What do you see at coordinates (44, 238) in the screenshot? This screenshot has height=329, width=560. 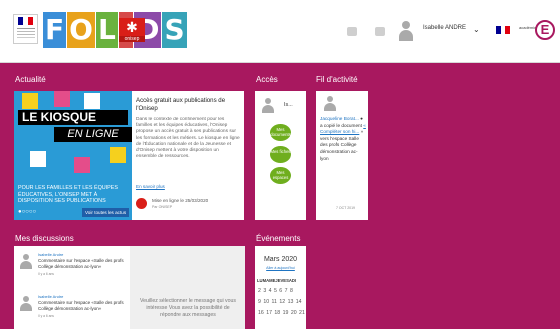 I see `section-title-discussions: Mes discussions` at bounding box center [44, 238].